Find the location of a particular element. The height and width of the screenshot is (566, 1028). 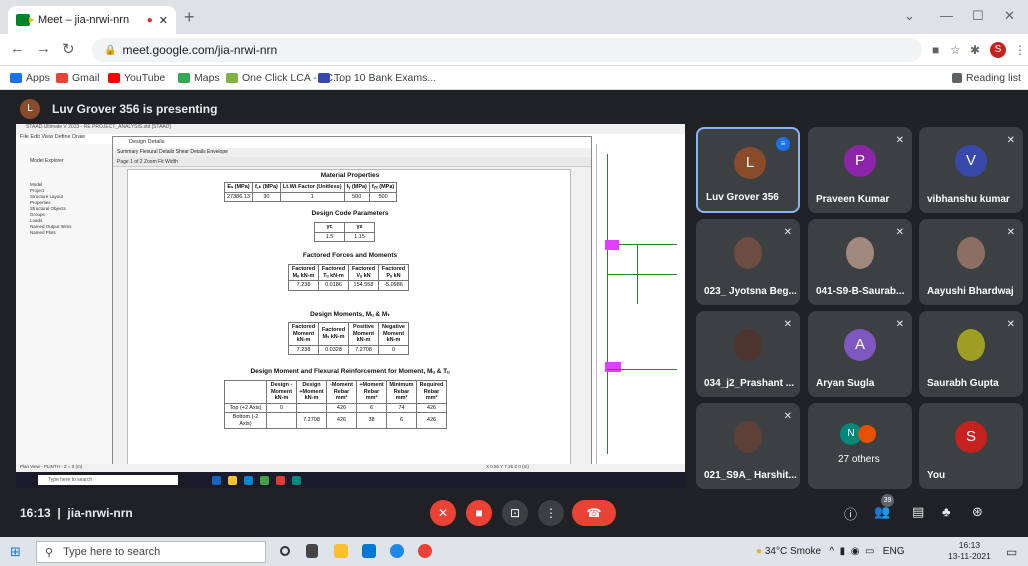

chevron-down-icon: ⌄ is located at coordinates (909, 16).